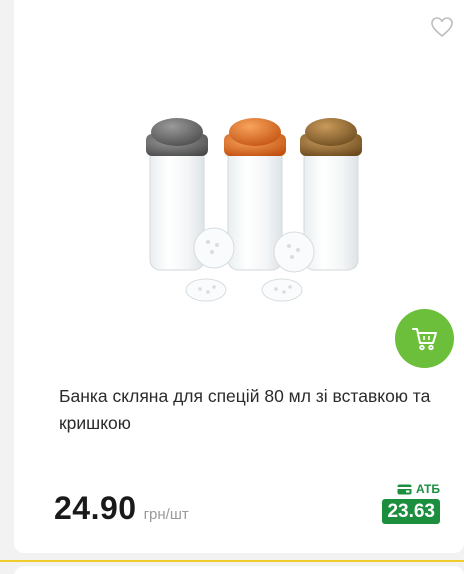 The image size is (464, 574). What do you see at coordinates (404, 489) in the screenshot?
I see `wallet-card-icon` at bounding box center [404, 489].